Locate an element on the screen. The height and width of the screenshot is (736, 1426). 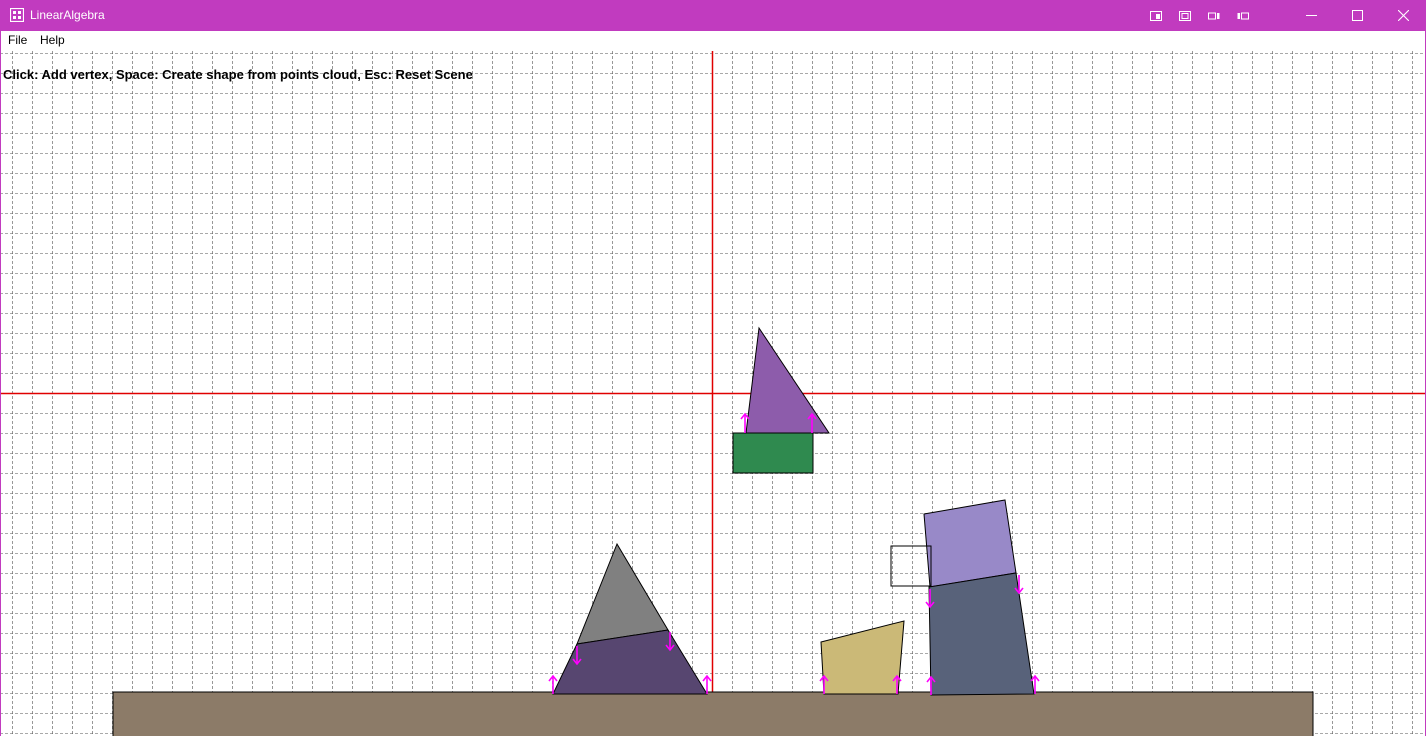
purple-triangle-shape is located at coordinates (787, 380).